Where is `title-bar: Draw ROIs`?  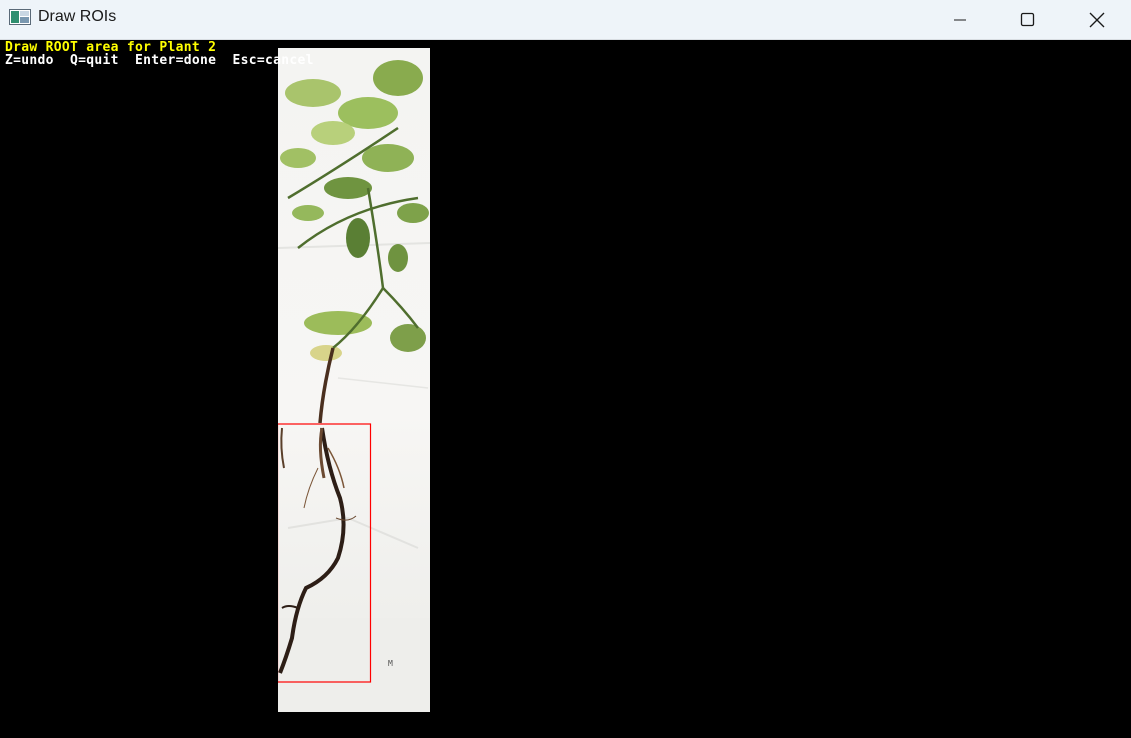 title-bar: Draw ROIs is located at coordinates (565, 20).